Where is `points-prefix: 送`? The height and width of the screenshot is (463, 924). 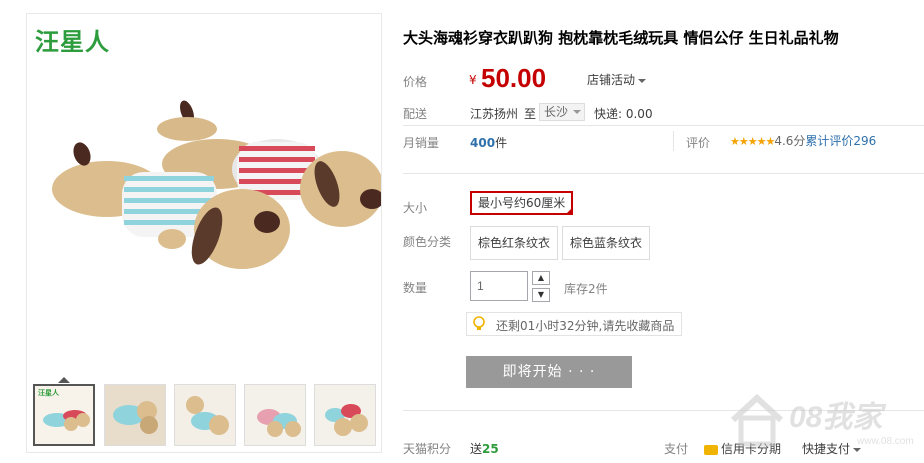 points-prefix: 送 is located at coordinates (476, 449).